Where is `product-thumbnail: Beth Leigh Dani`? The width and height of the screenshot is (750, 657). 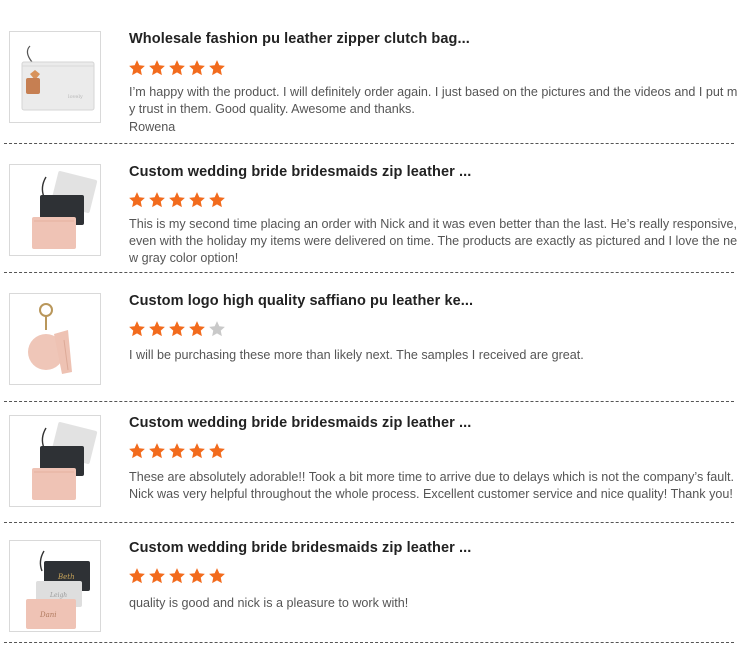 product-thumbnail: Beth Leigh Dani is located at coordinates (55, 586).